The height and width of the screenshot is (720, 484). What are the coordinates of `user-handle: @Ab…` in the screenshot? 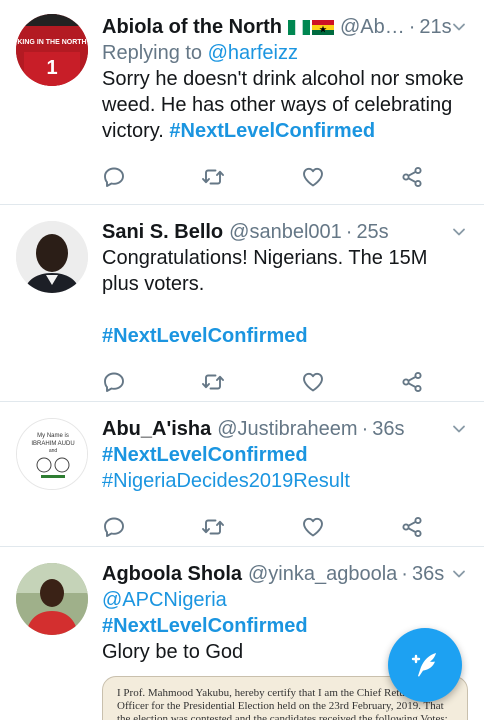 It's located at (372, 27).